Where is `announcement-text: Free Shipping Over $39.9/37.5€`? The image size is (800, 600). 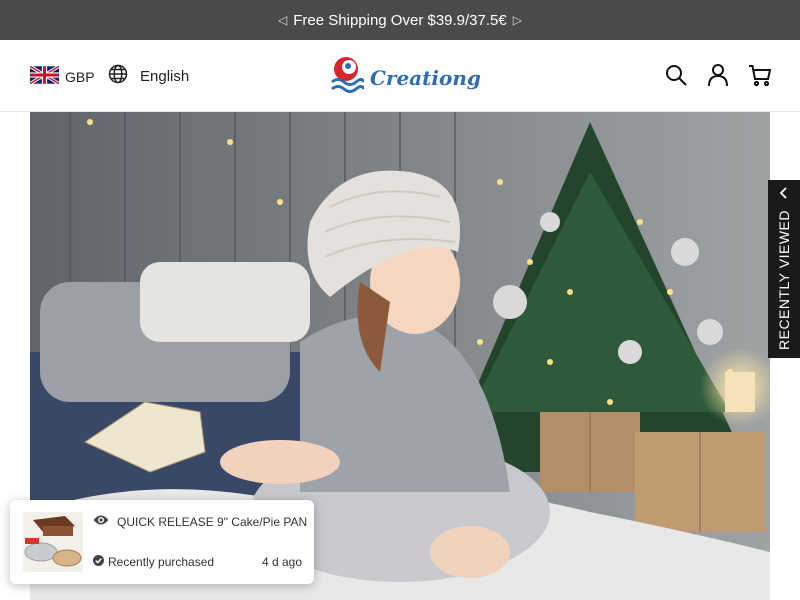 announcement-text: Free Shipping Over $39.9/37.5€ is located at coordinates (400, 20).